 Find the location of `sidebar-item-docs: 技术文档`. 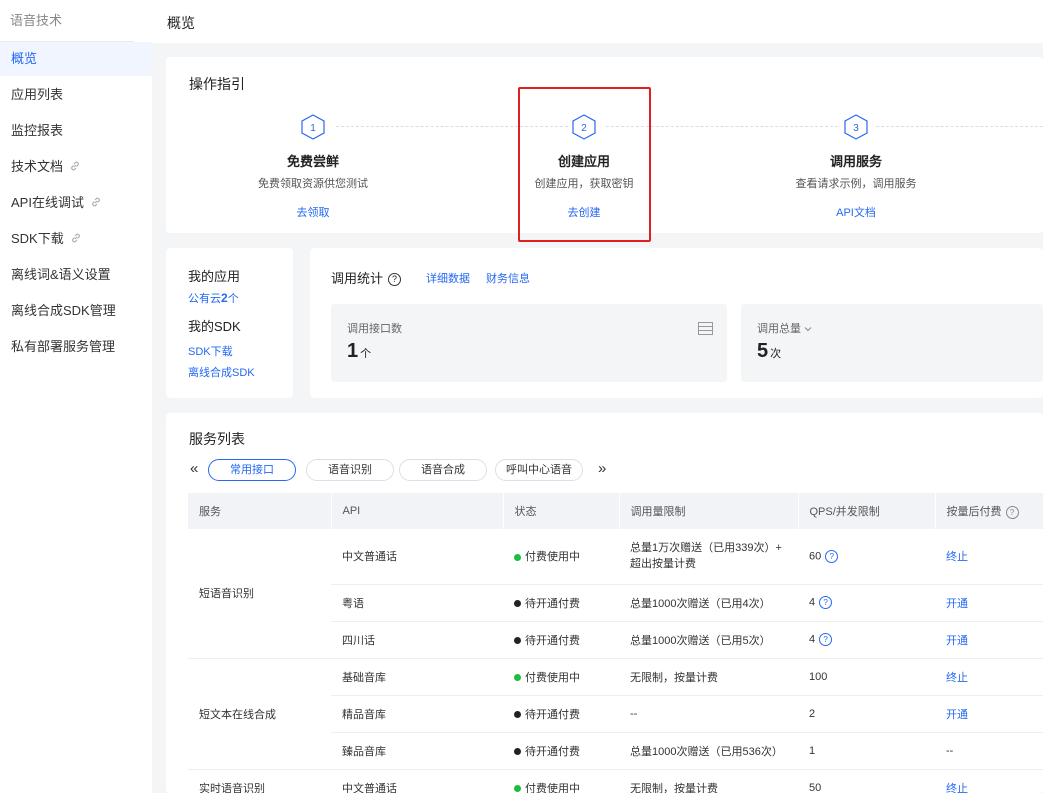

sidebar-item-docs: 技术文档 is located at coordinates (76, 167).